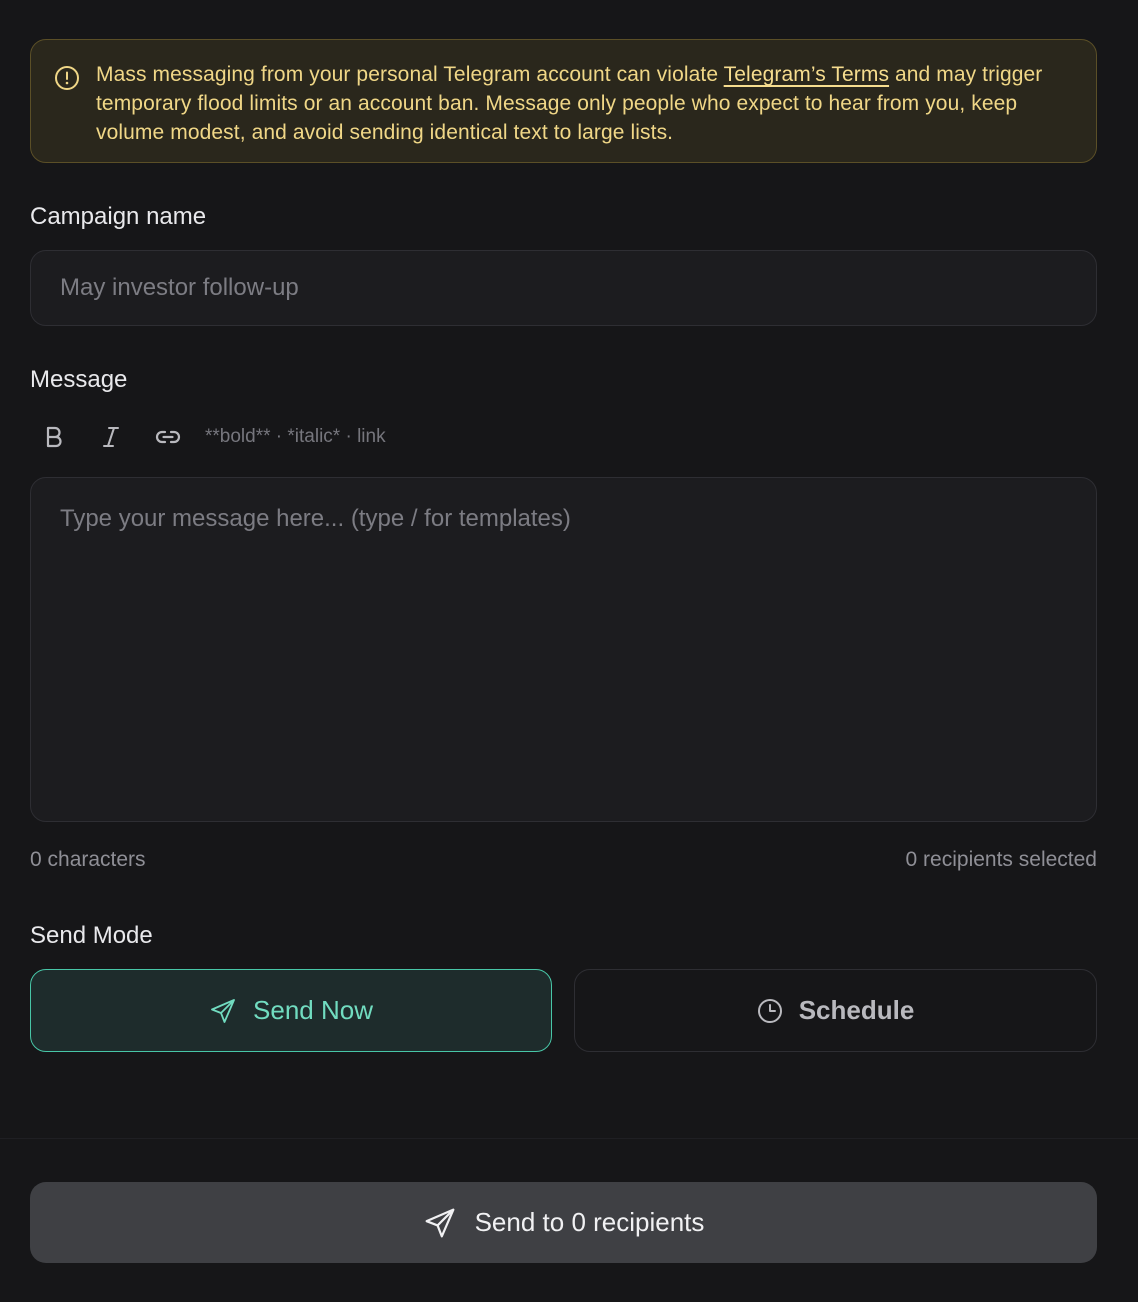 The image size is (1138, 1302). I want to click on bold-icon, so click(54, 437).